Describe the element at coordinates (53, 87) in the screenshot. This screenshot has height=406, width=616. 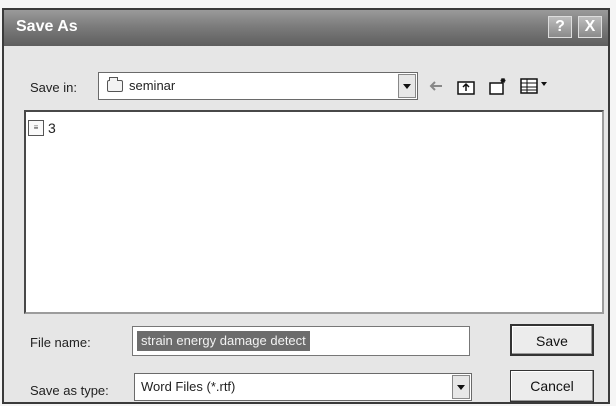
I see `save-in-label: Save in:` at that location.